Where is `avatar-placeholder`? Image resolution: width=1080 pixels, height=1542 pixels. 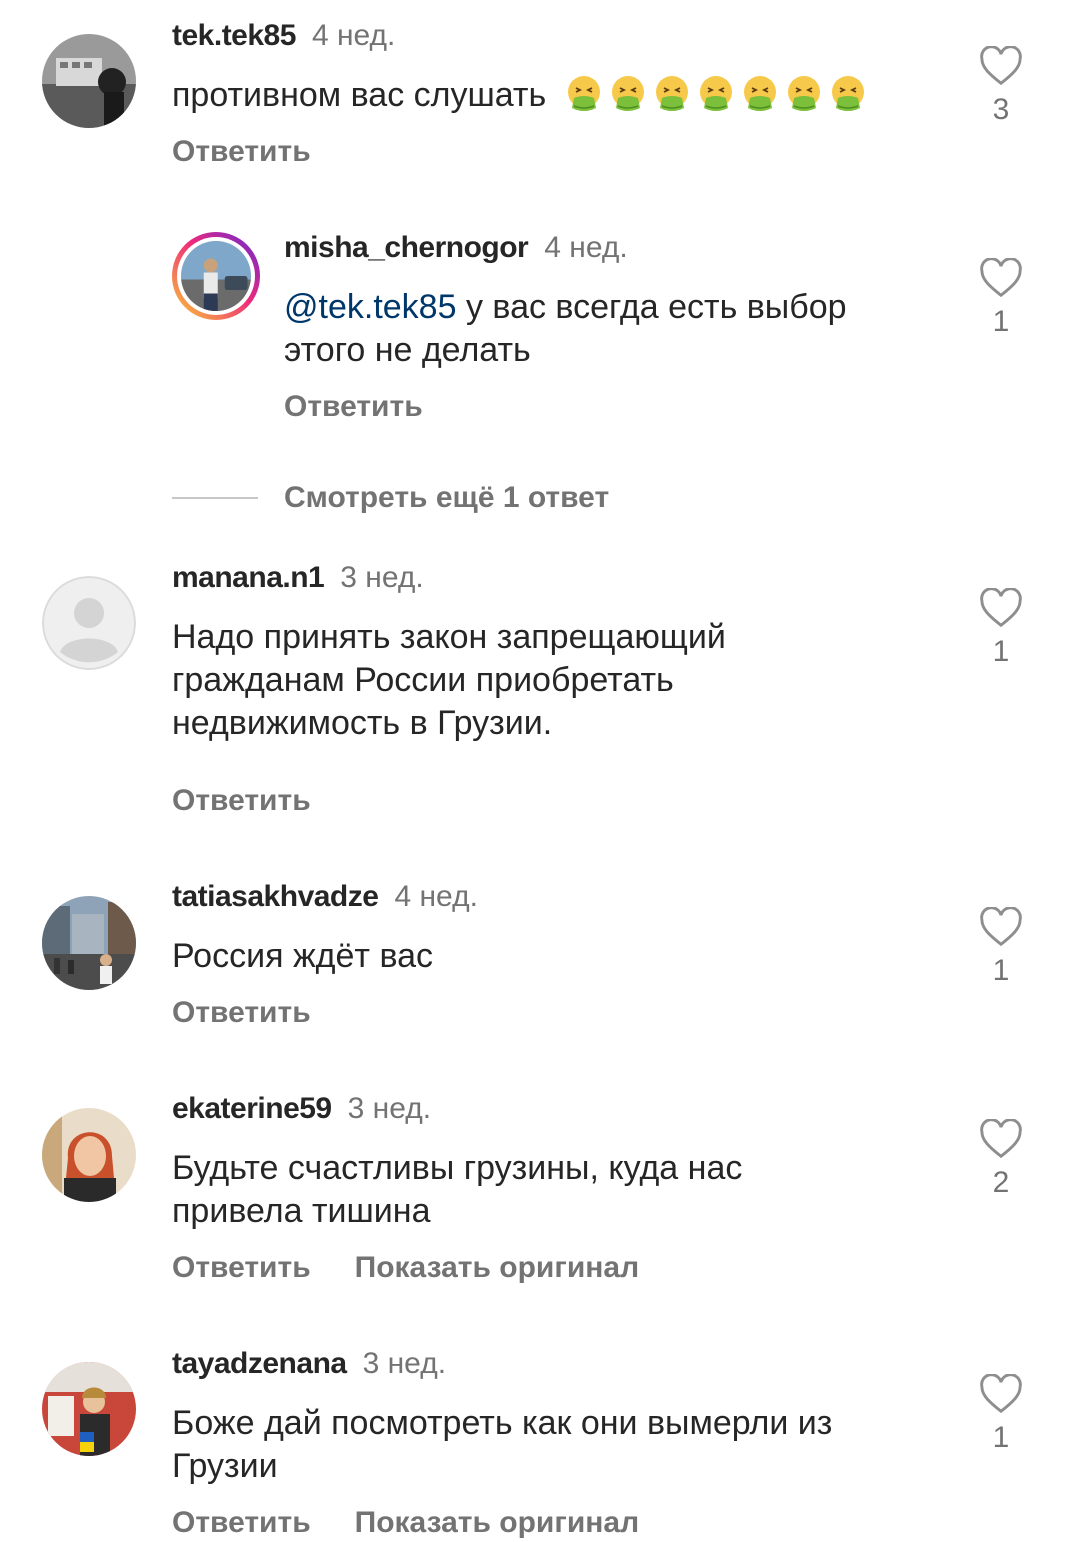
avatar-placeholder is located at coordinates (89, 623).